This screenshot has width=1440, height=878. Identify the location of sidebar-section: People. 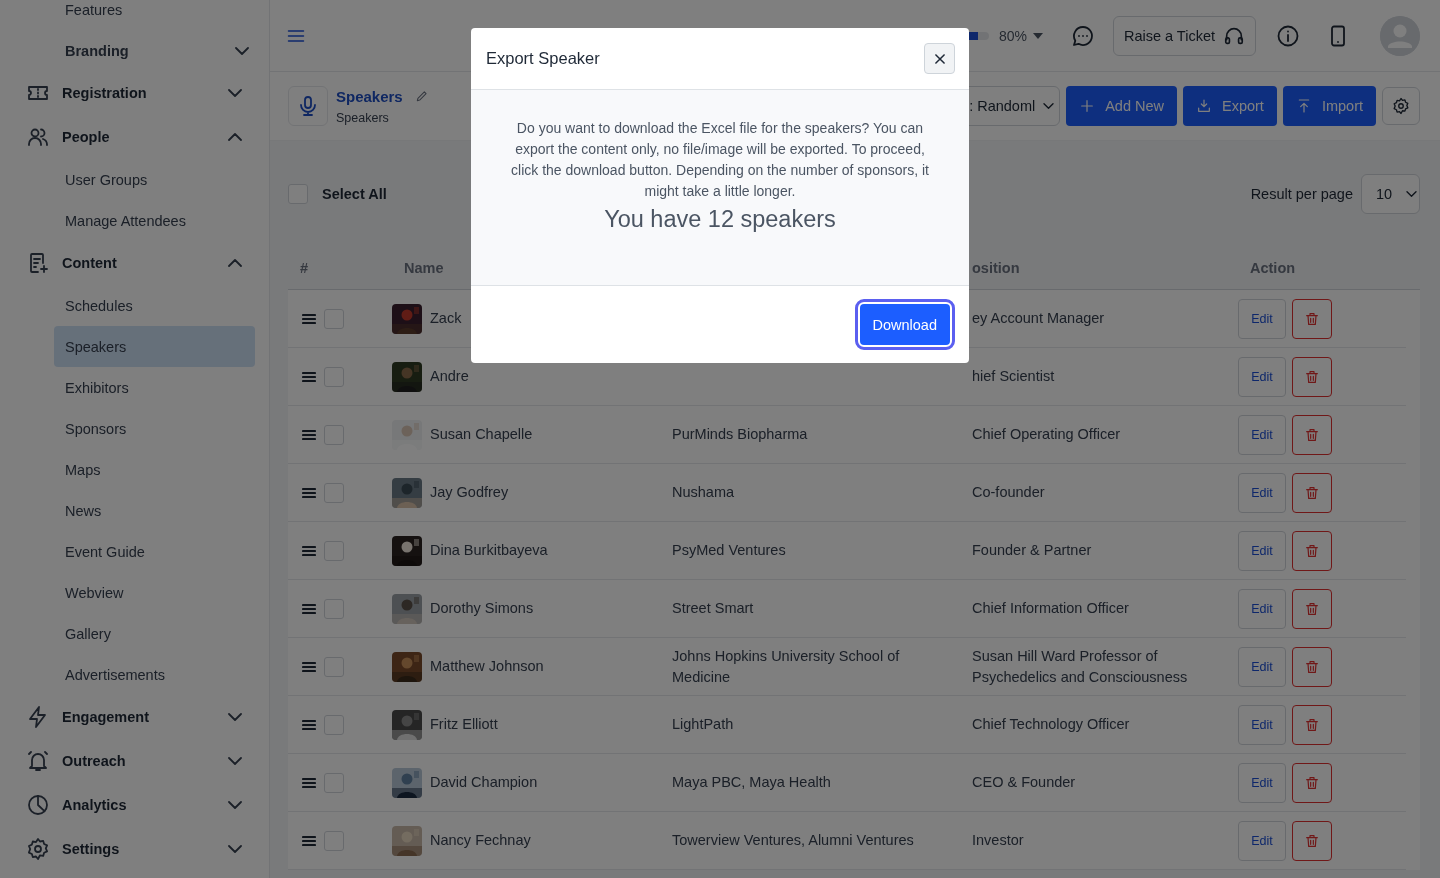
(140, 137).